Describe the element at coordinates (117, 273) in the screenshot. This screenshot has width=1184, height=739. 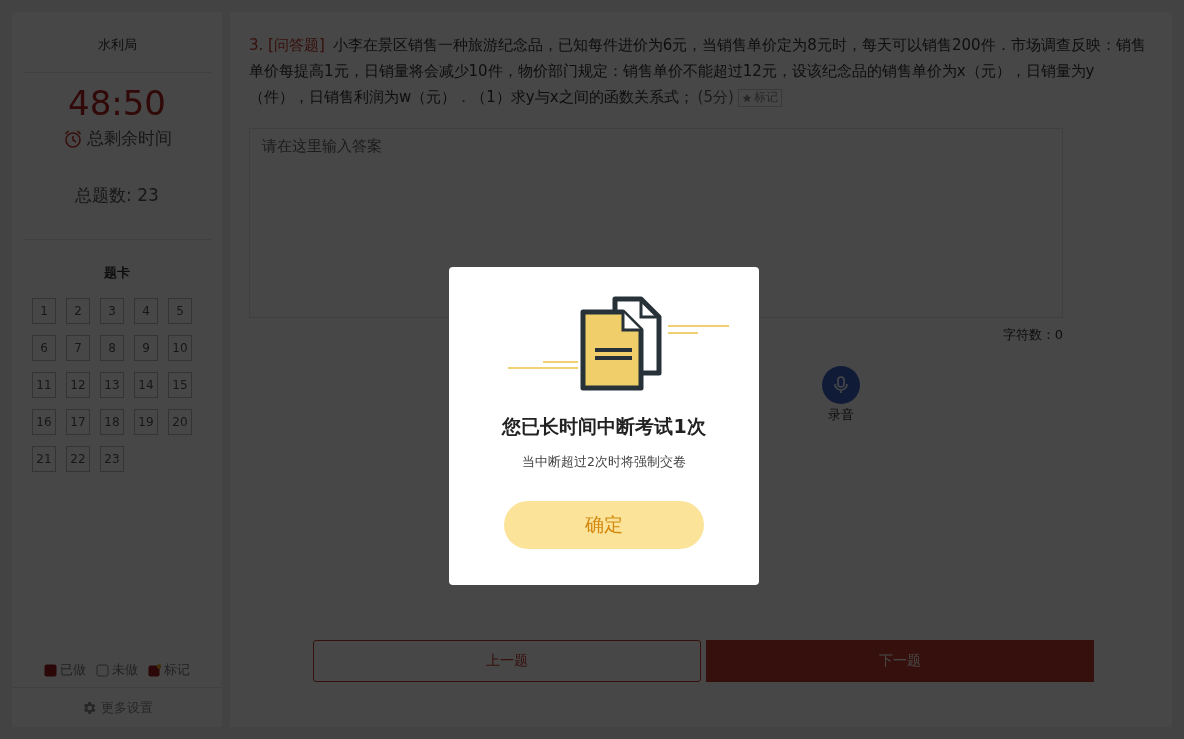
I see `answer-card-title: 题卡` at that location.